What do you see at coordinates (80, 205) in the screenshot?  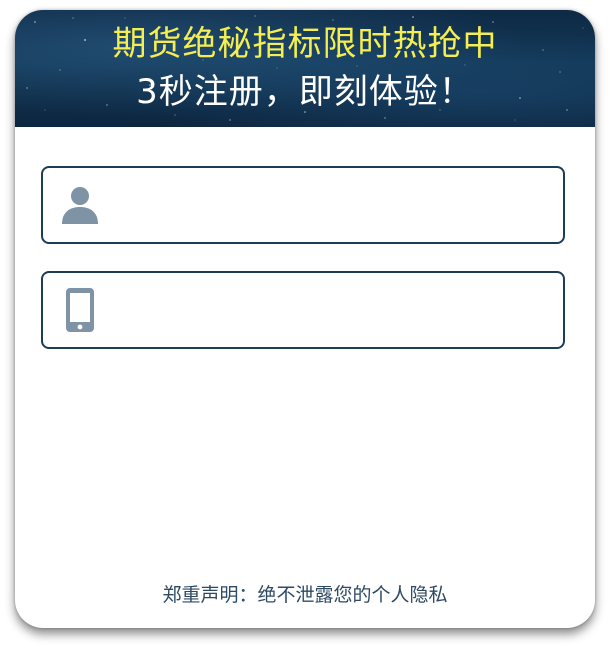 I see `user-icon` at bounding box center [80, 205].